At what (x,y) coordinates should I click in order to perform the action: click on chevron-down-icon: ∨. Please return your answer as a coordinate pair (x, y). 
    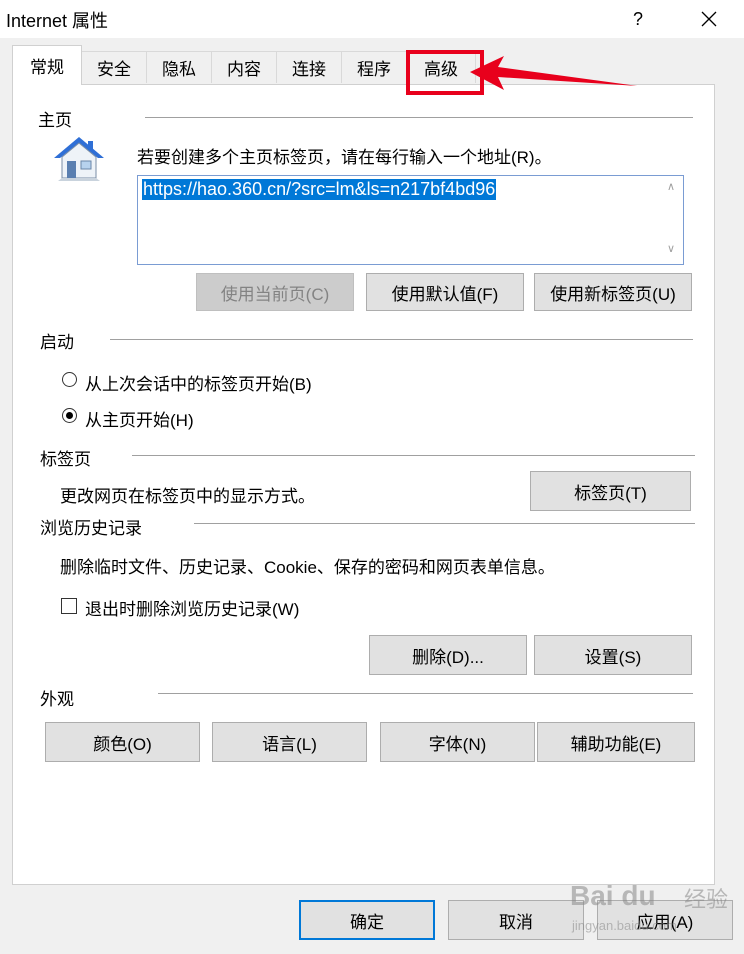
    Looking at the image, I should click on (671, 249).